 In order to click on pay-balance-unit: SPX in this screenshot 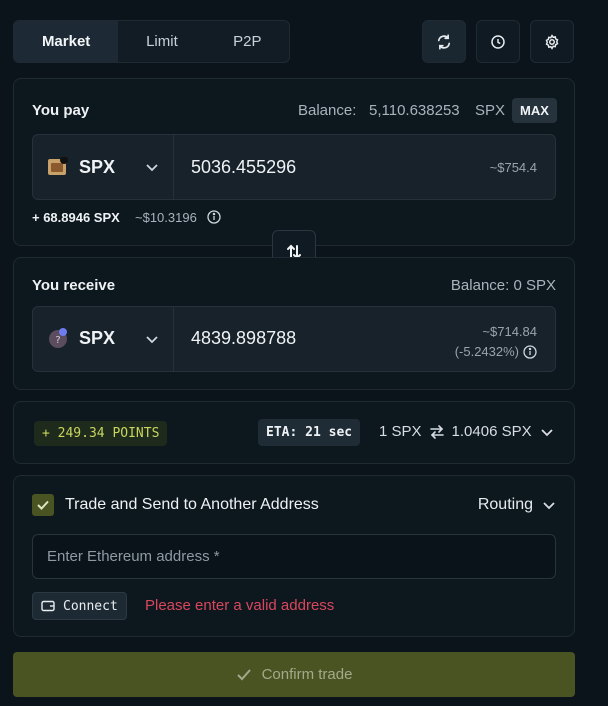, I will do `click(490, 110)`.